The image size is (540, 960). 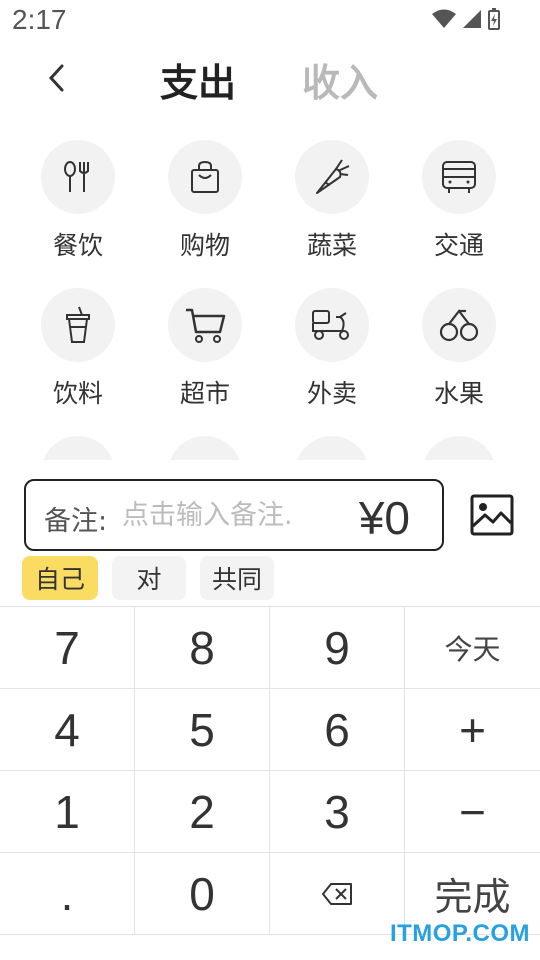 I want to click on category-label: 餐饮, so click(x=77, y=245).